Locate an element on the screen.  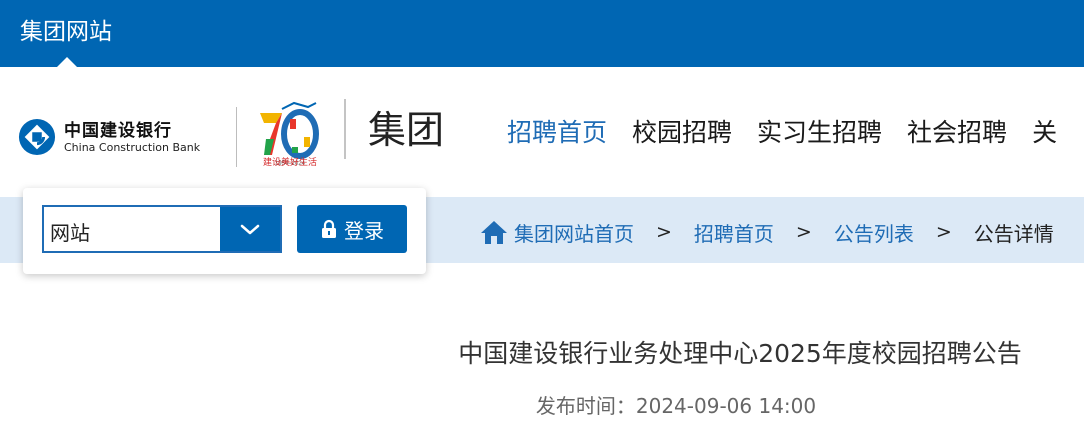
publish-label: 发布时间： is located at coordinates (585, 406).